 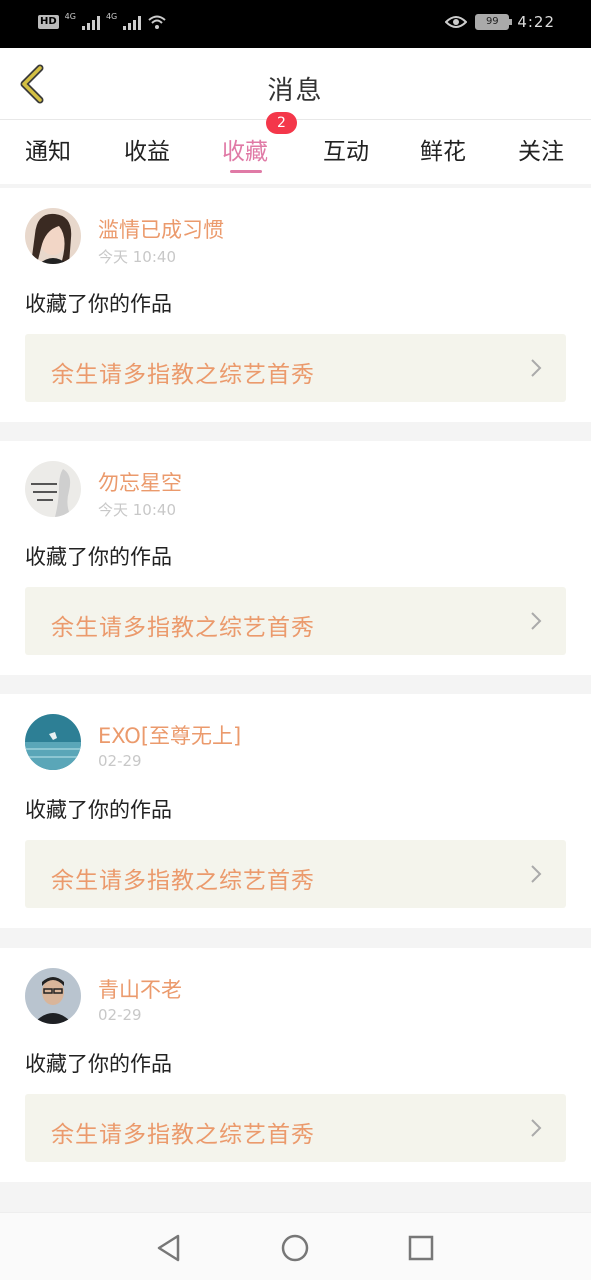 I want to click on nav-home-icon, so click(x=295, y=1248).